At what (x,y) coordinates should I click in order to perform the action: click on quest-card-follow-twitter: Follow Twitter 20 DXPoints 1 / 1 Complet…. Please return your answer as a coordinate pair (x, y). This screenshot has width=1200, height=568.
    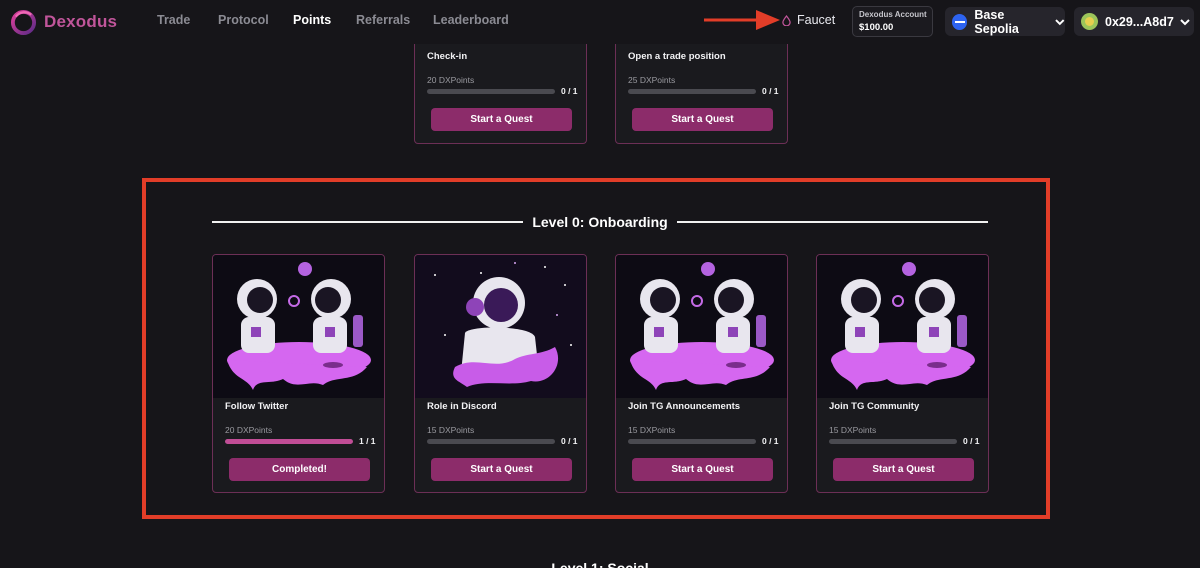
    Looking at the image, I should click on (298, 373).